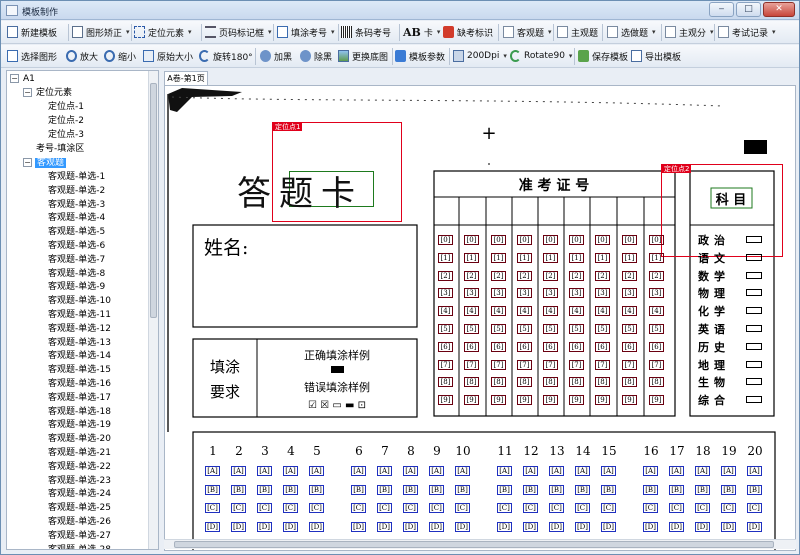 Image resolution: width=800 pixels, height=555 pixels. Describe the element at coordinates (66, 121) in the screenshot. I see `tree-node-locate-point: 定位点-2` at that location.